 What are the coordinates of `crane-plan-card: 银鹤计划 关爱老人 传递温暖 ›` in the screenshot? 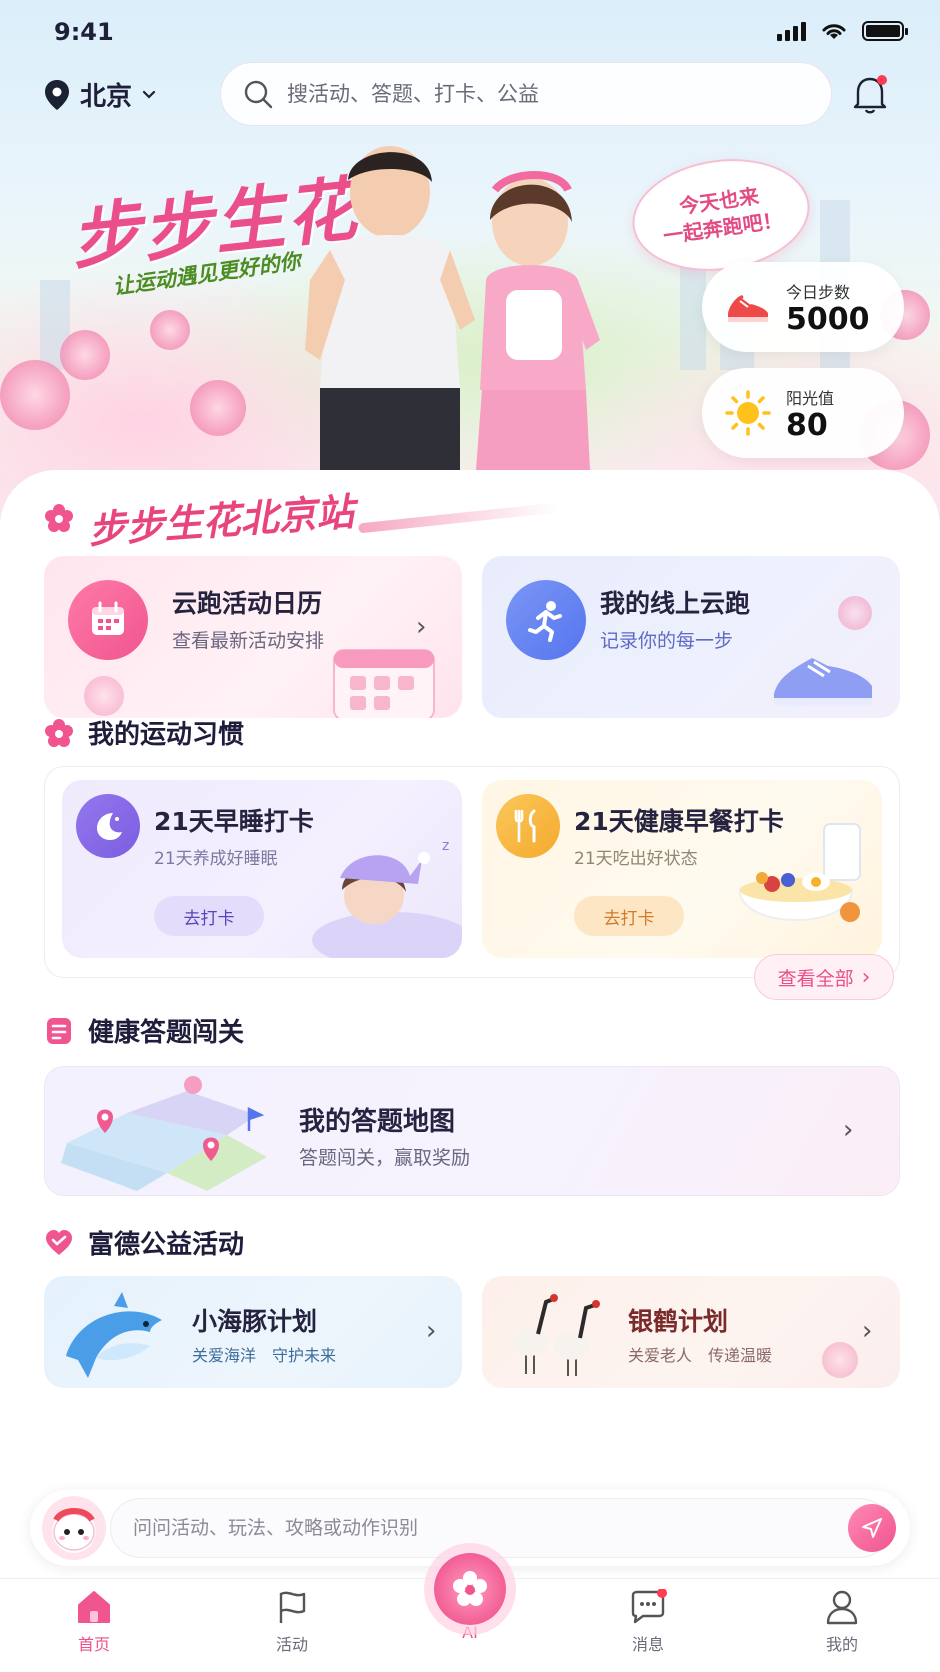 It's located at (691, 1332).